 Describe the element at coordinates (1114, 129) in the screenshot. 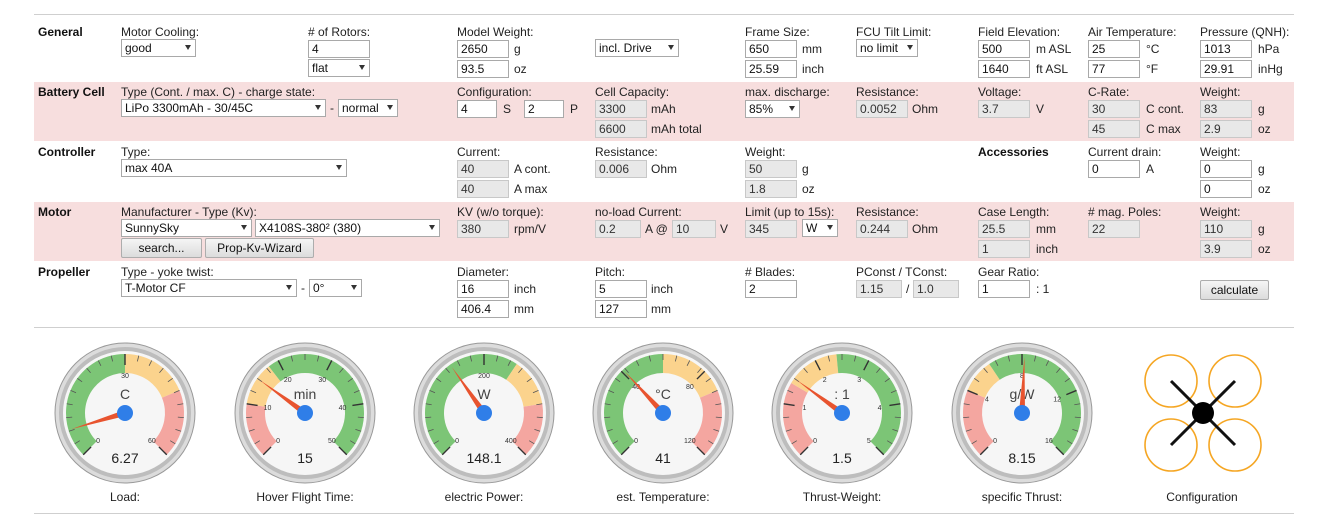

I see `c-rate-max-field: 45` at that location.